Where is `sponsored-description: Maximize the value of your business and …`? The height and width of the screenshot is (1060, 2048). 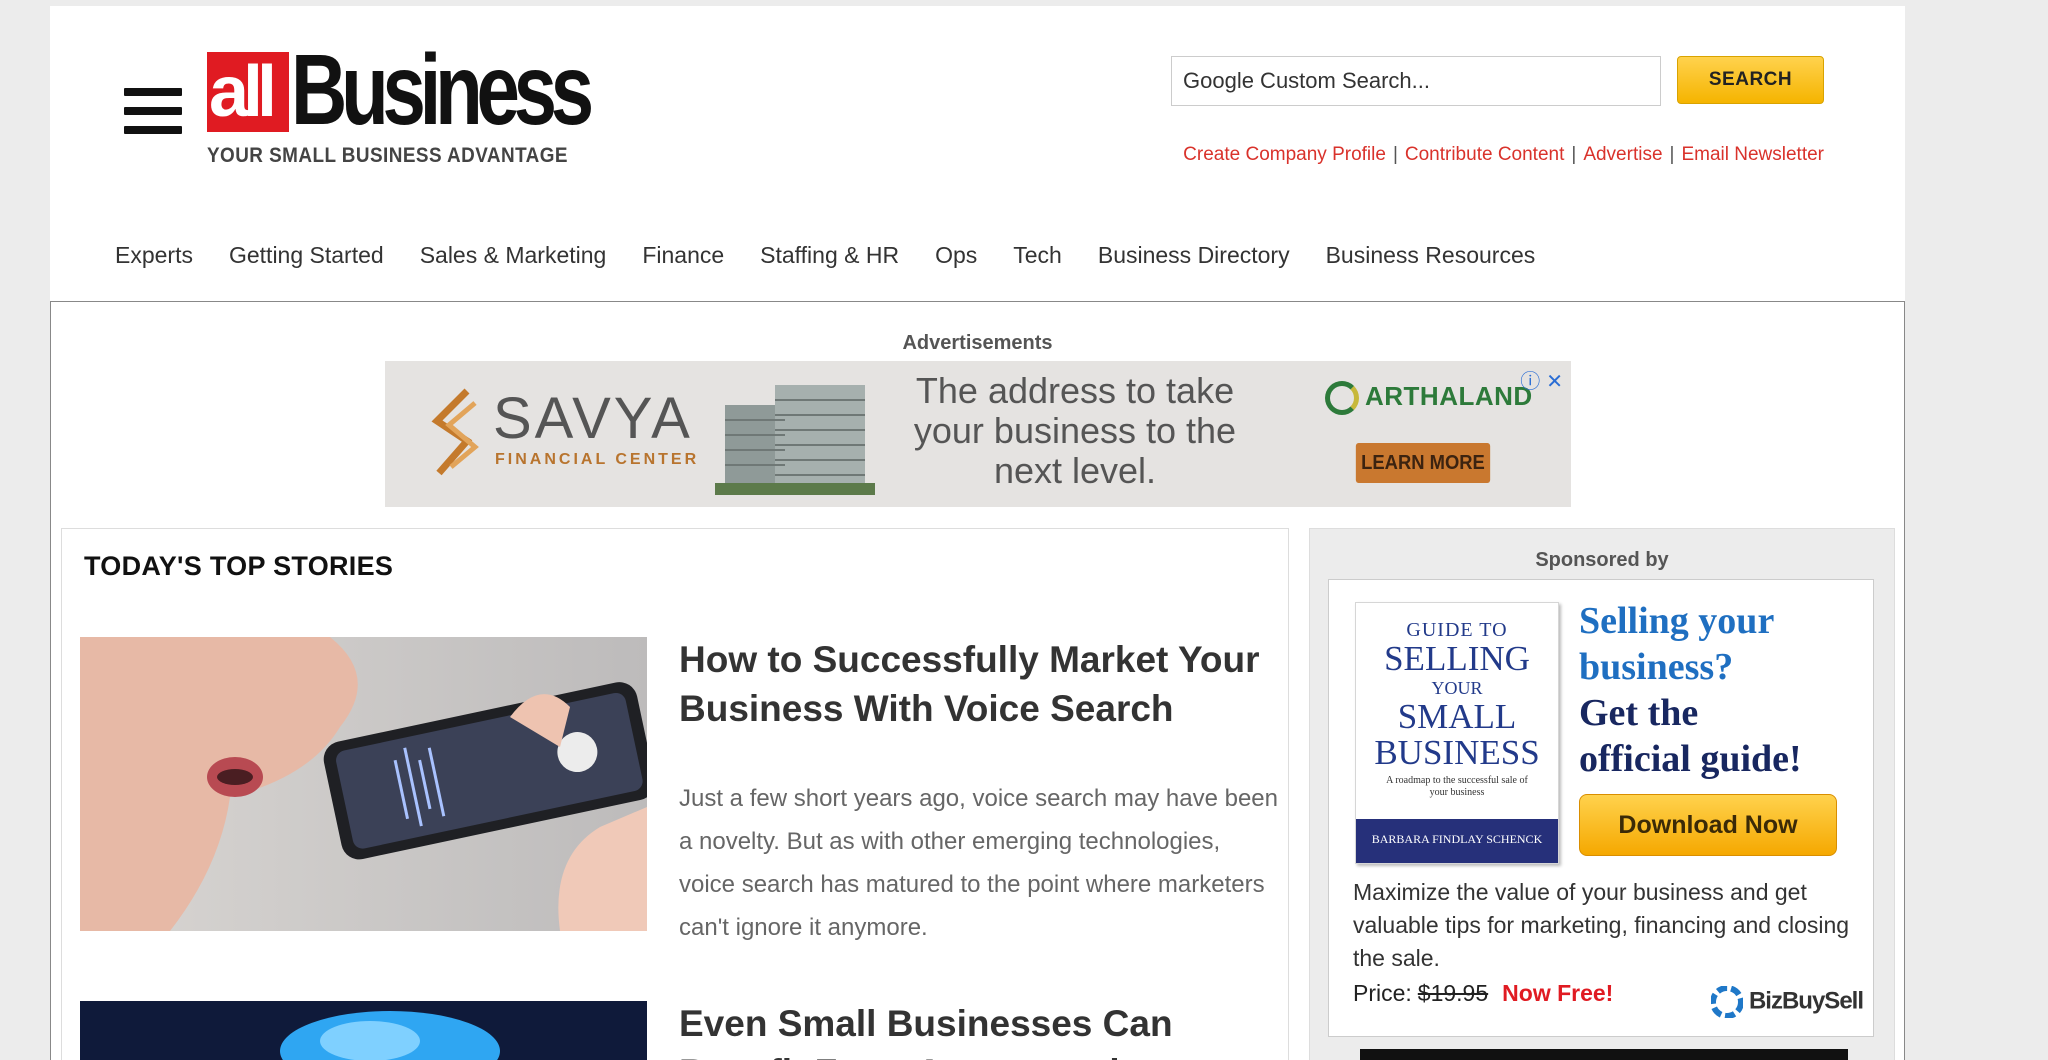 sponsored-description: Maximize the value of your business and … is located at coordinates (1601, 925).